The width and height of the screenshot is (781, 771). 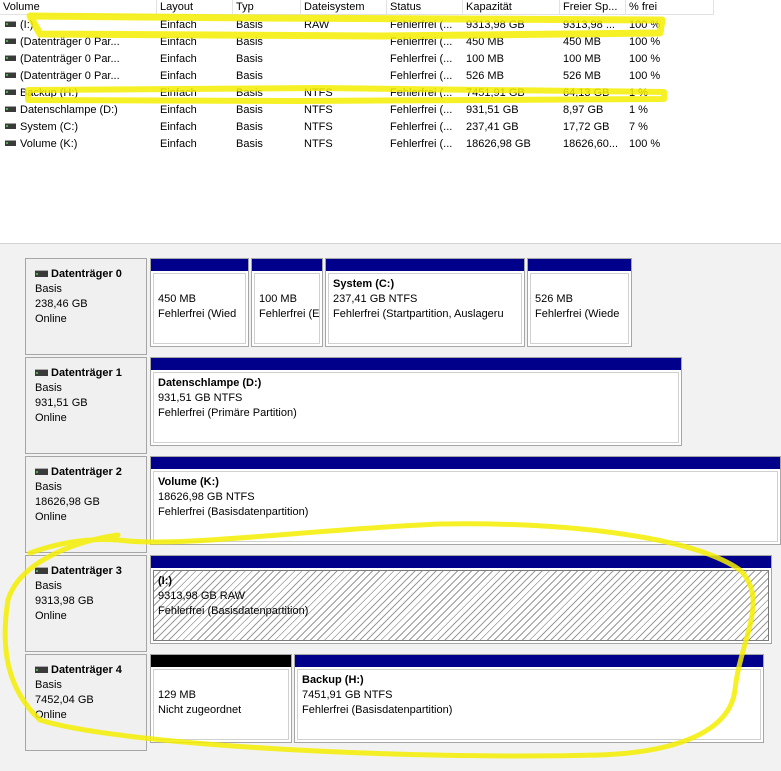 What do you see at coordinates (195, 7) in the screenshot?
I see `col-header-layout: Layout` at bounding box center [195, 7].